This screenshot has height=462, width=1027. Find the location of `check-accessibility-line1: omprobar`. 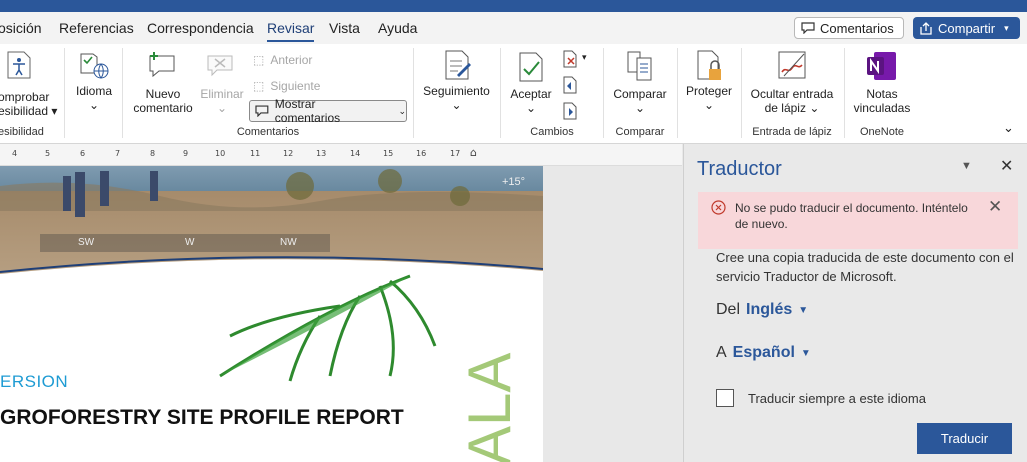

check-accessibility-line1: omprobar is located at coordinates (25, 97).